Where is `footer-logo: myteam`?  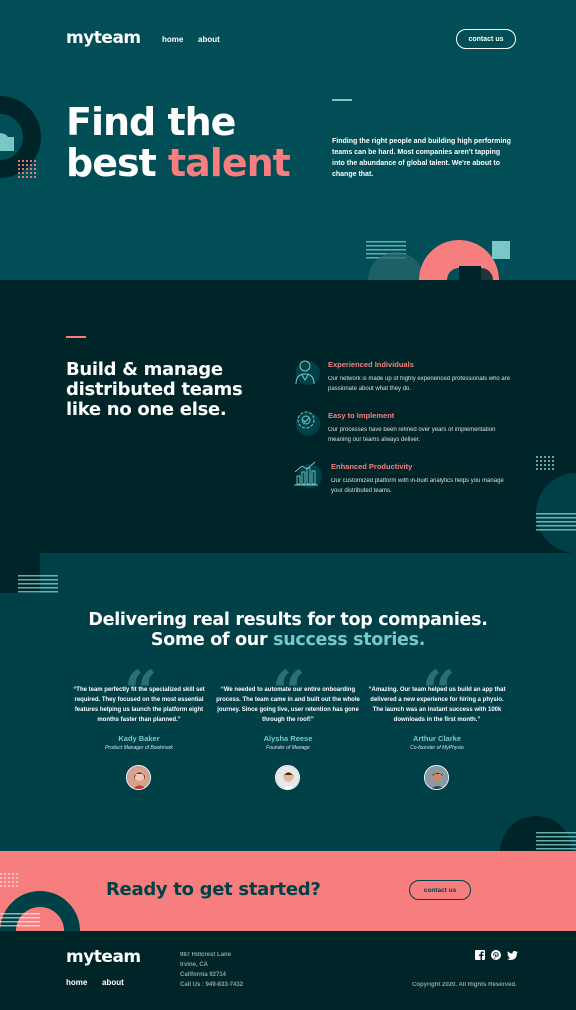 footer-logo: myteam is located at coordinates (103, 957).